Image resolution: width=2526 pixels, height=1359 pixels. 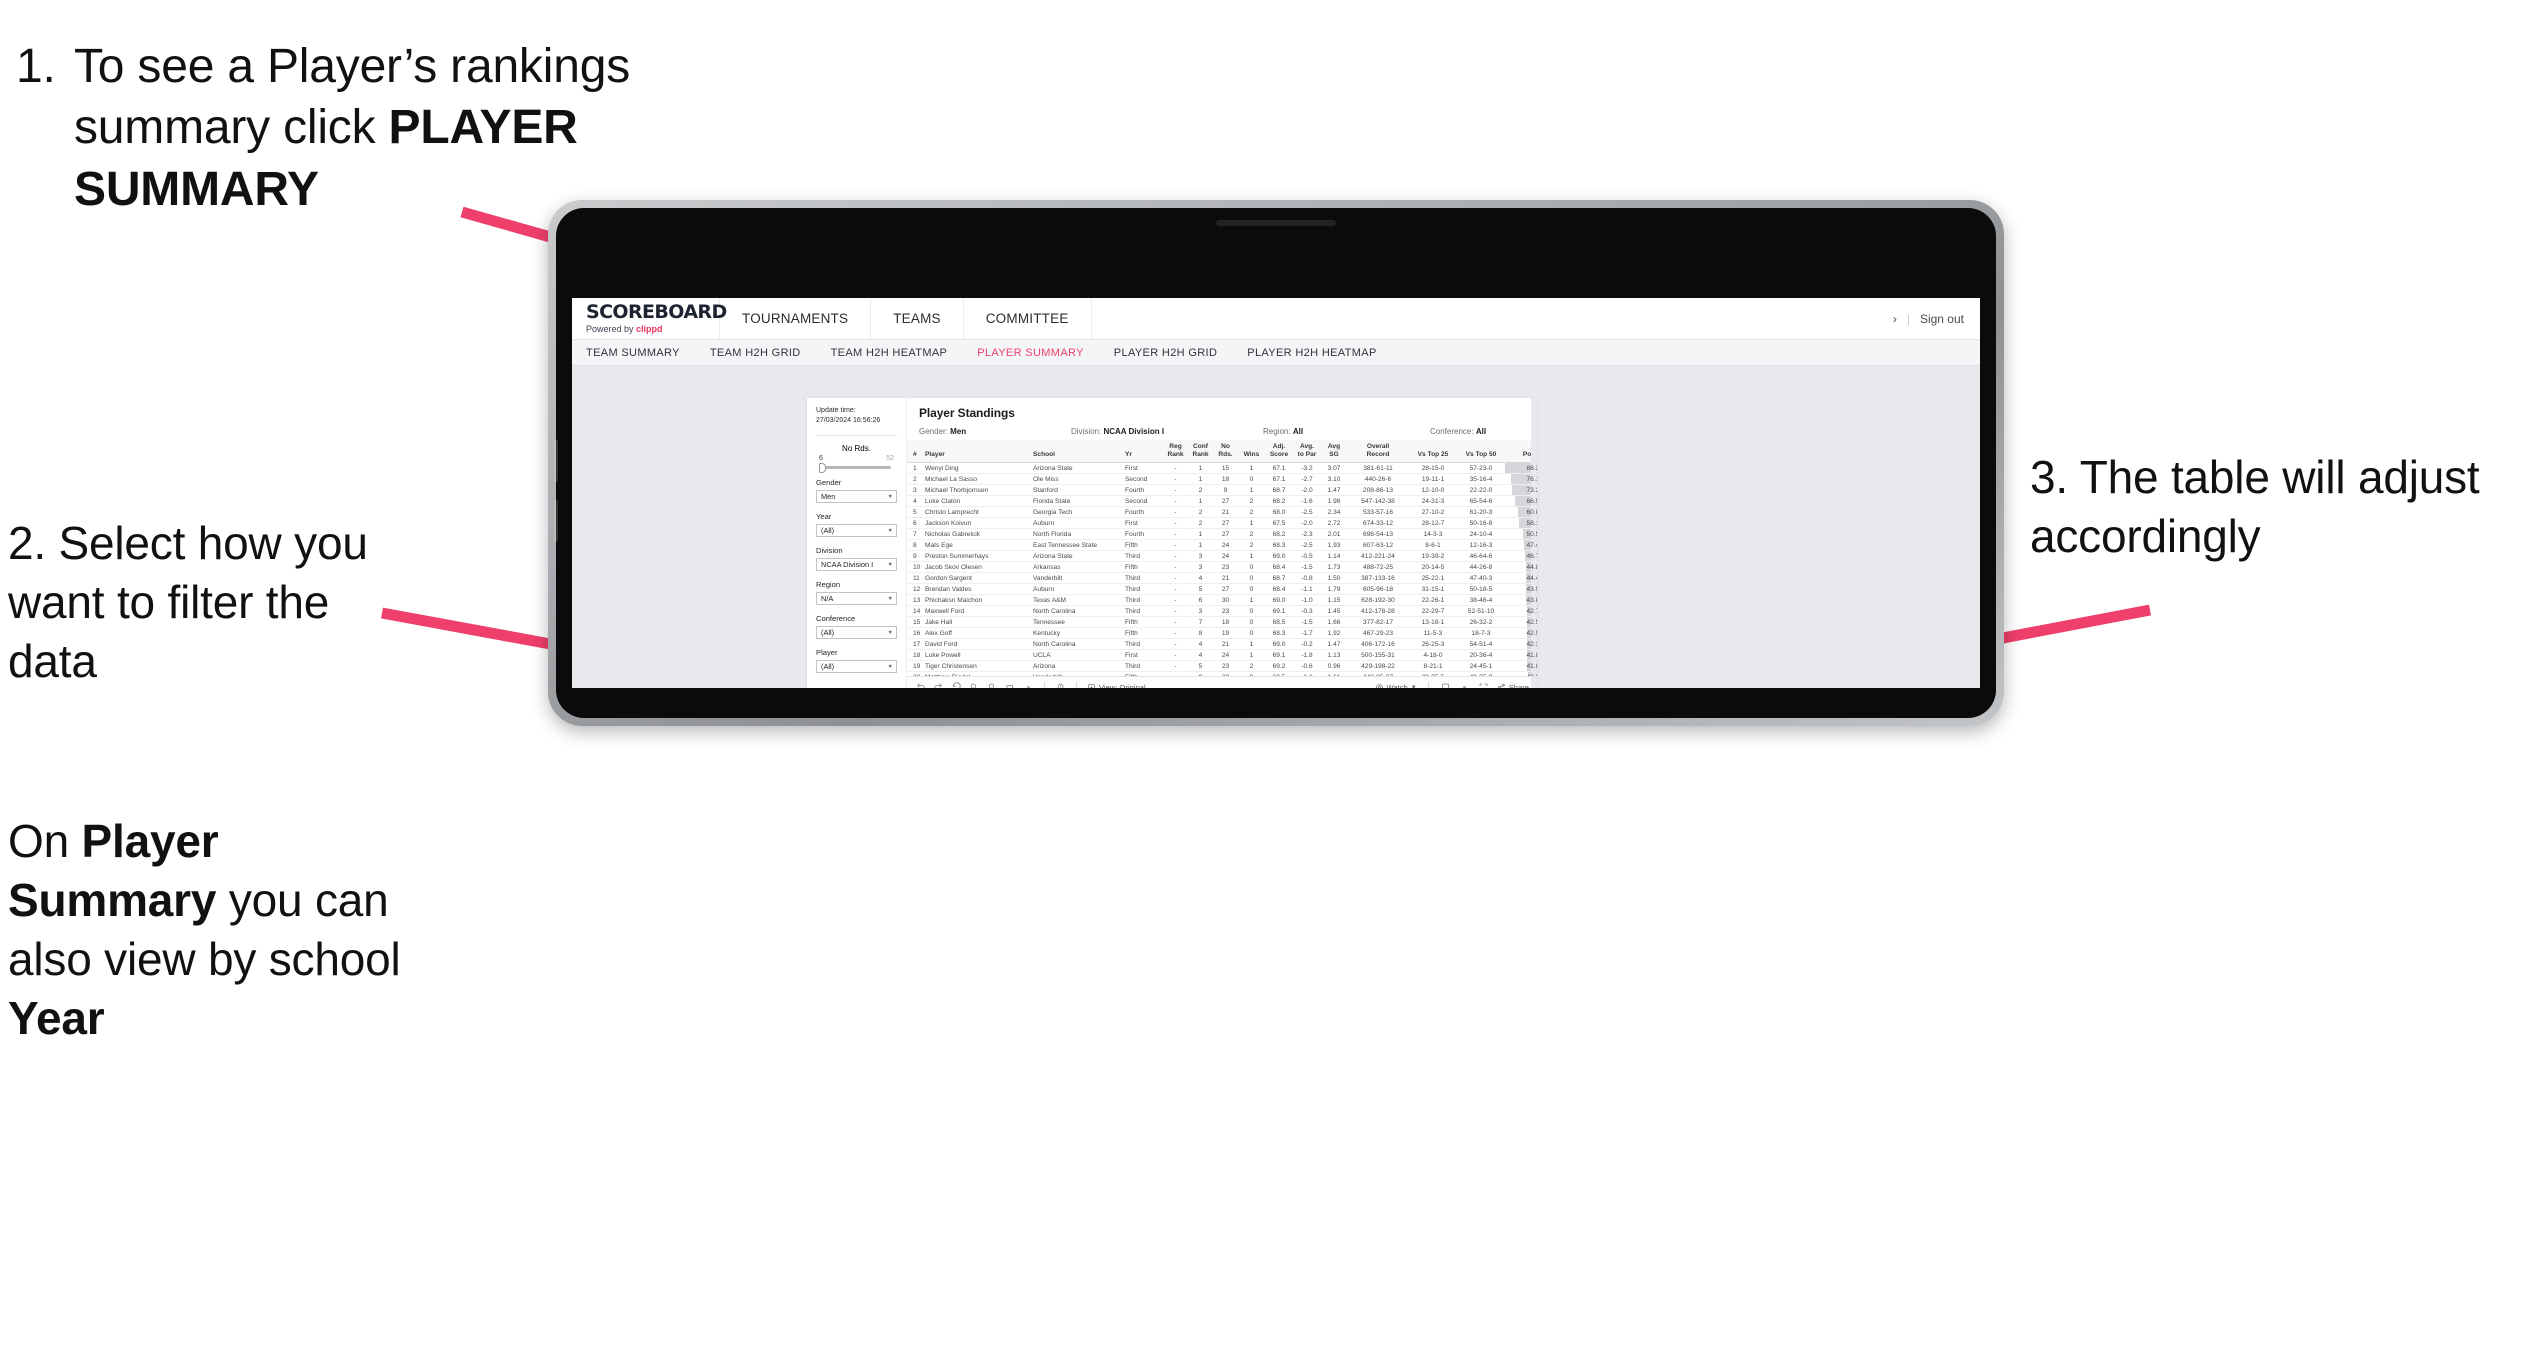 I want to click on row-vs-top-50: 35-16-4, so click(x=1481, y=479).